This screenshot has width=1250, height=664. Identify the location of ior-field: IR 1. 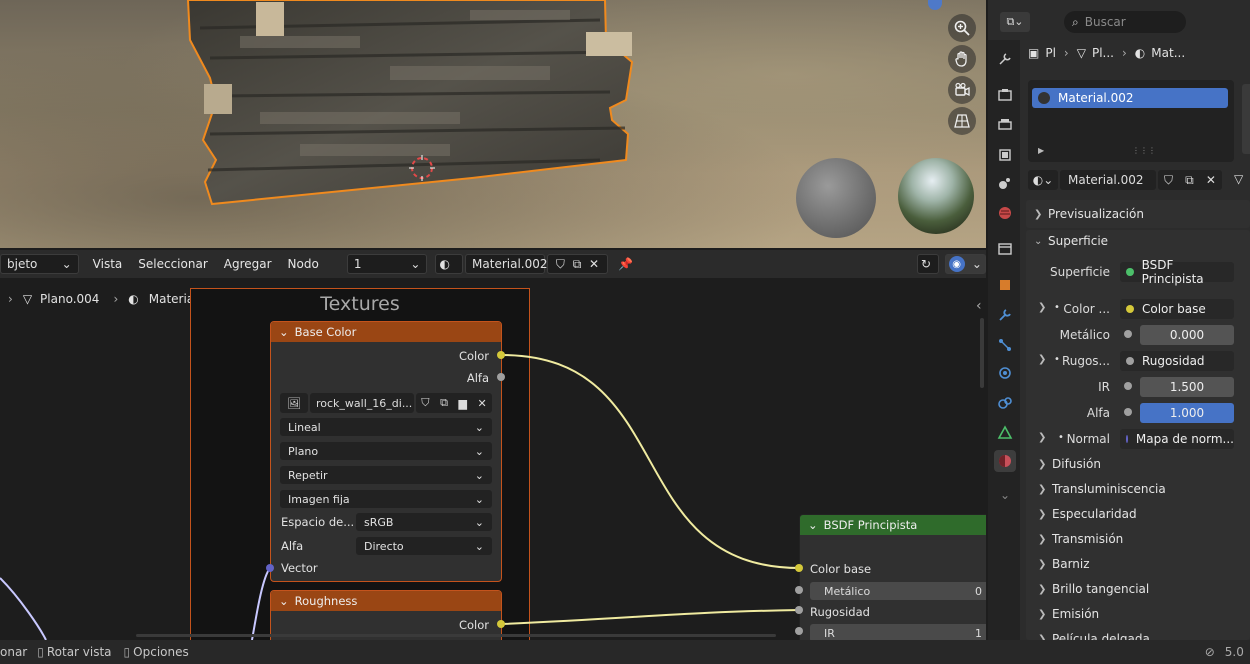
(898, 632).